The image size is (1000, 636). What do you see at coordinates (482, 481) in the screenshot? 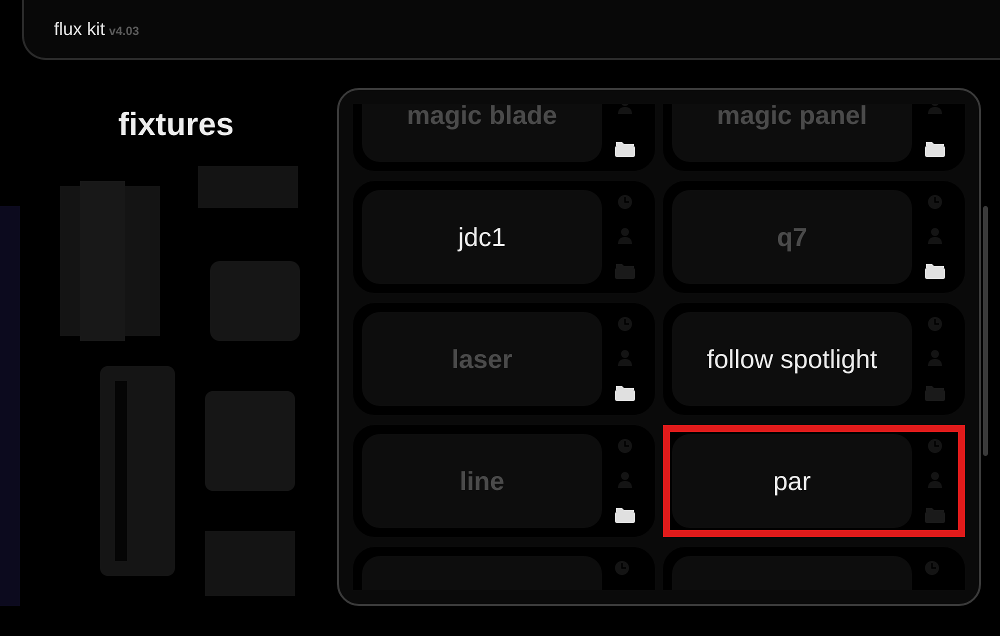
I see `fixture-button: line` at bounding box center [482, 481].